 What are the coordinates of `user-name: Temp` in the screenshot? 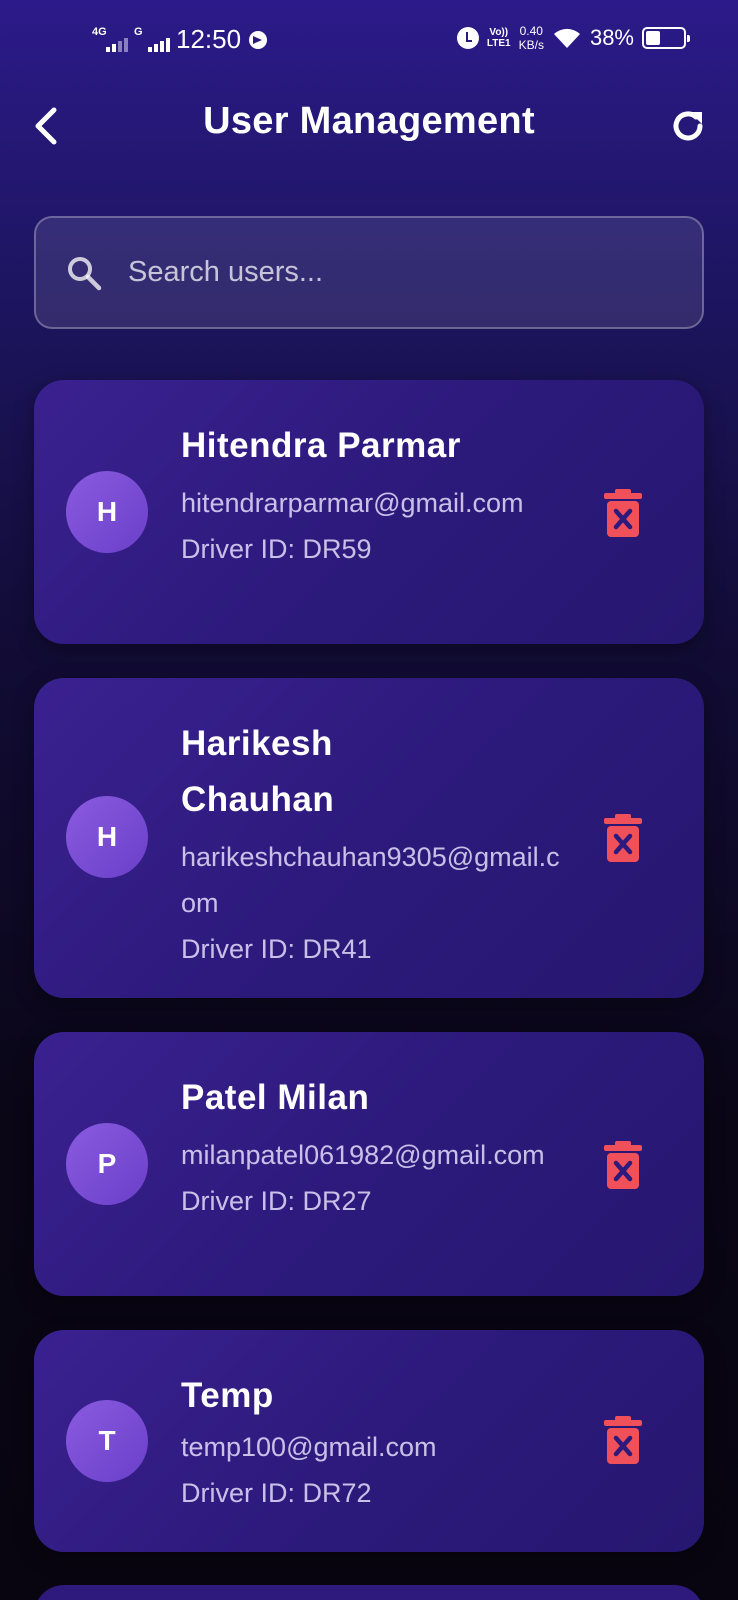 It's located at (227, 1395).